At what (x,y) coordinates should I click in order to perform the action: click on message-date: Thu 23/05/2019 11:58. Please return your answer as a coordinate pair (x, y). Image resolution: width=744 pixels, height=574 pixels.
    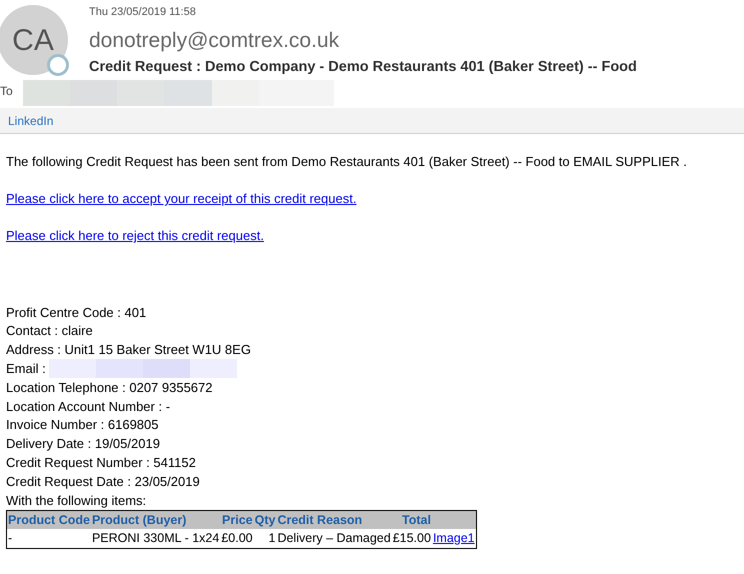
    Looking at the image, I should click on (142, 12).